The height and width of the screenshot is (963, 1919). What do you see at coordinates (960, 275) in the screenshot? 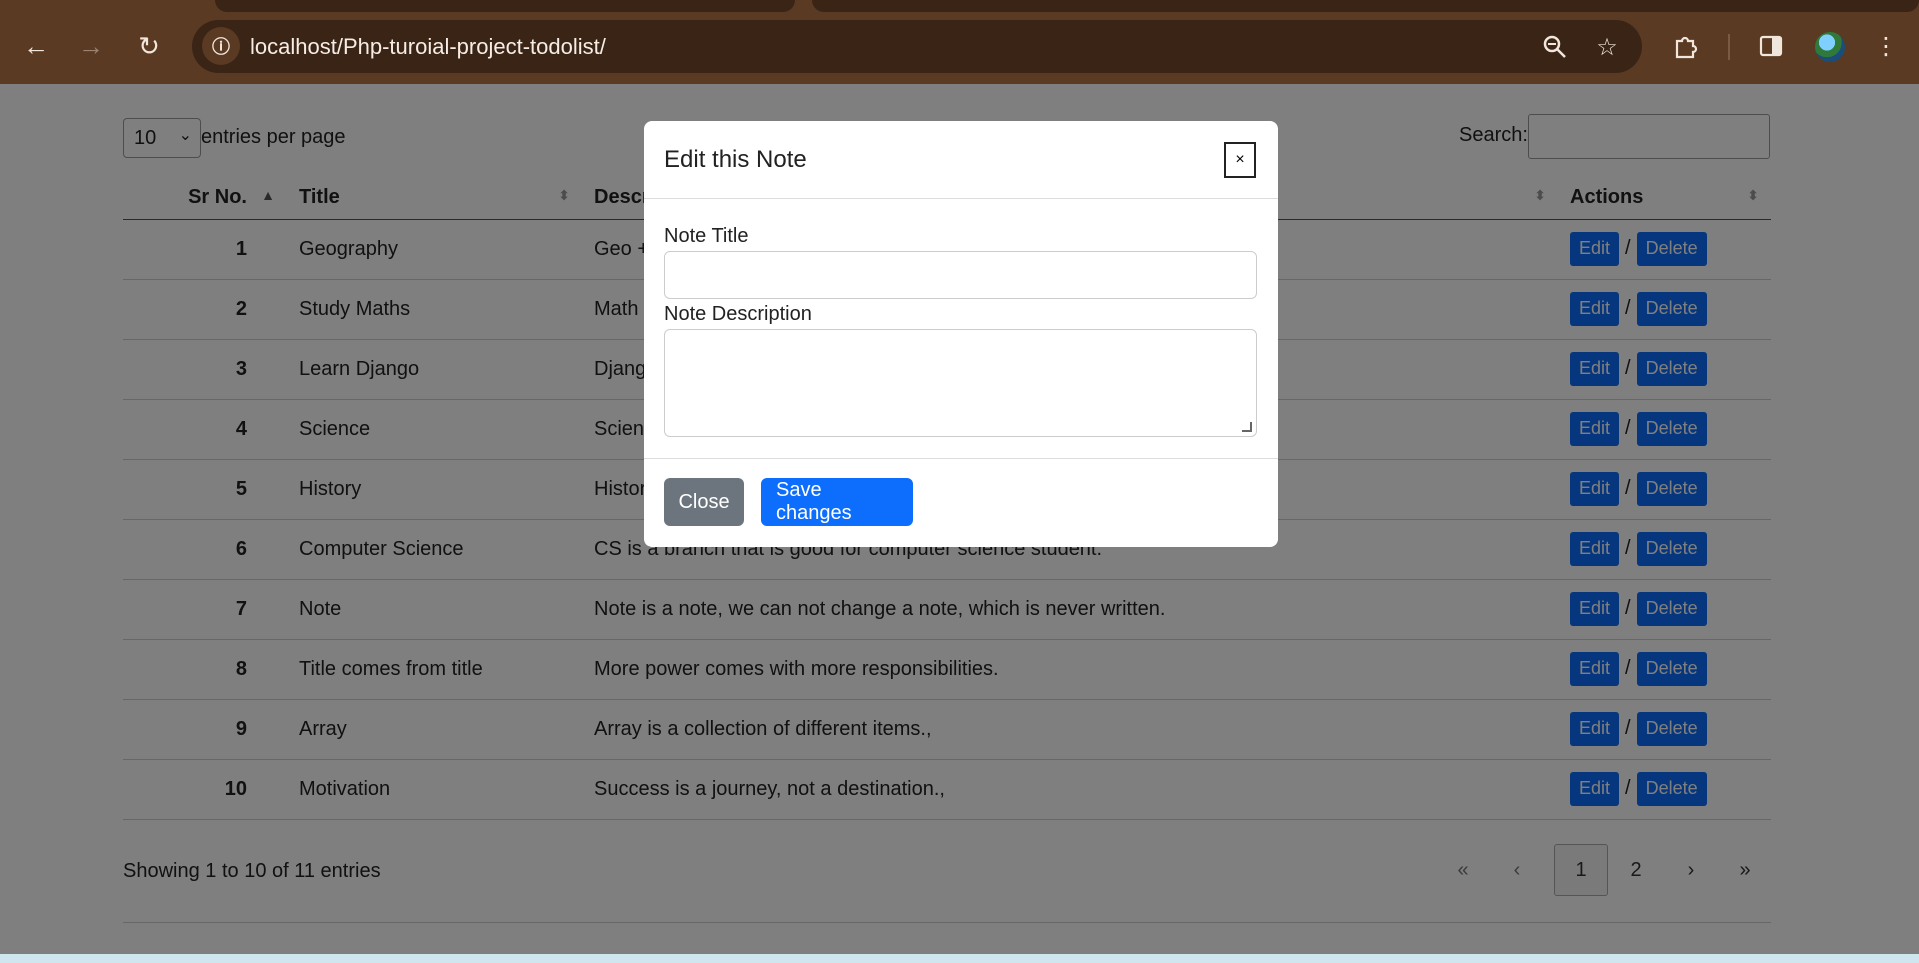
I see `note-title-input` at bounding box center [960, 275].